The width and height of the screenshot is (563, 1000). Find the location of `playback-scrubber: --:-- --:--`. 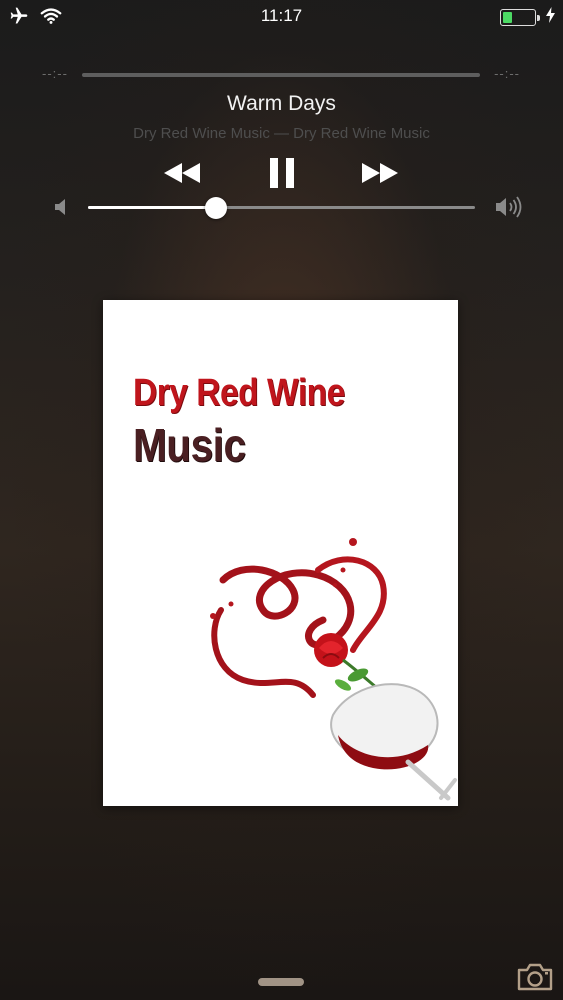

playback-scrubber: --:-- --:-- is located at coordinates (281, 75).